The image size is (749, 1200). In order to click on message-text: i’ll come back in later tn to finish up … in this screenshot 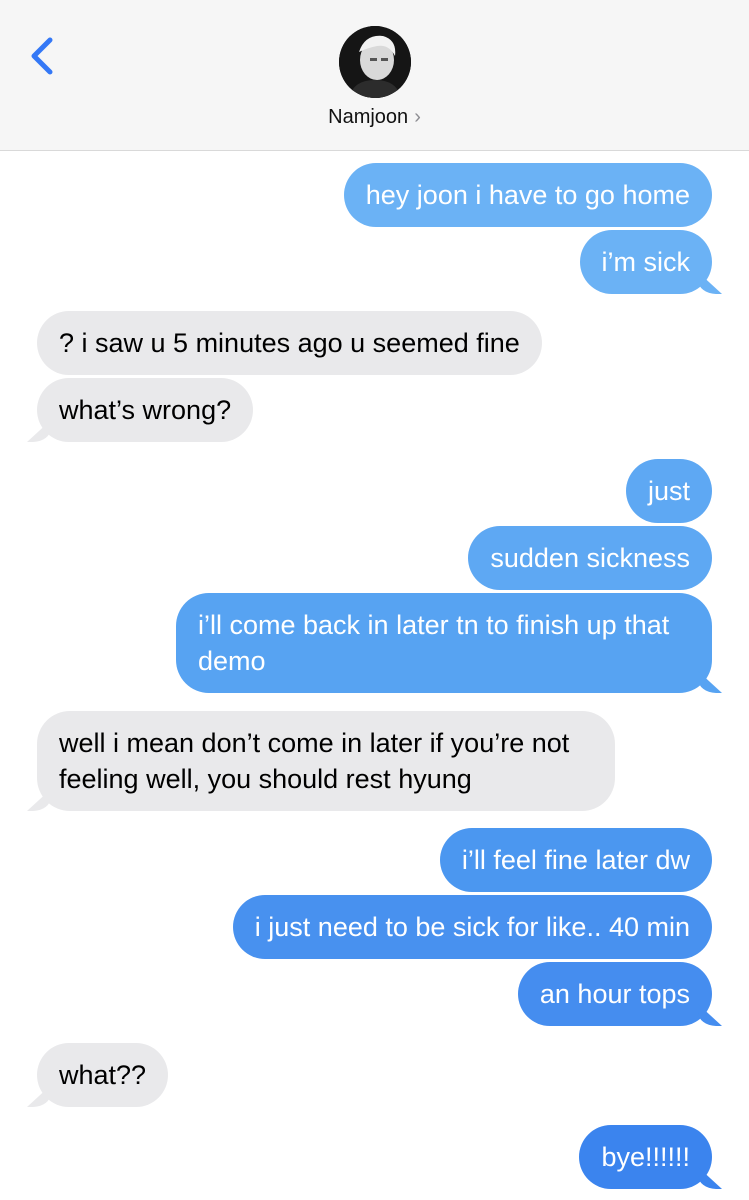, I will do `click(434, 643)`.